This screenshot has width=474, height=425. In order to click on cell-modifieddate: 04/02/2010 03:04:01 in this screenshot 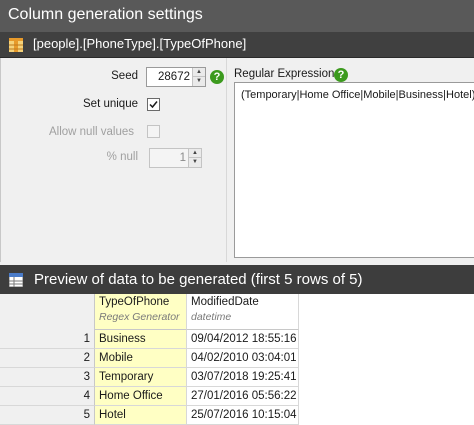, I will do `click(243, 358)`.